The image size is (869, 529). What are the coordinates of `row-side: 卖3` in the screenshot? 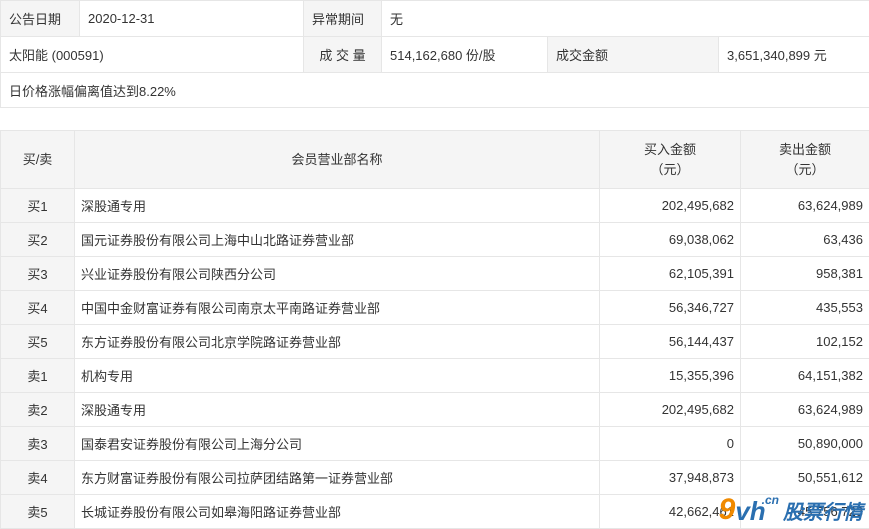 It's located at (38, 444).